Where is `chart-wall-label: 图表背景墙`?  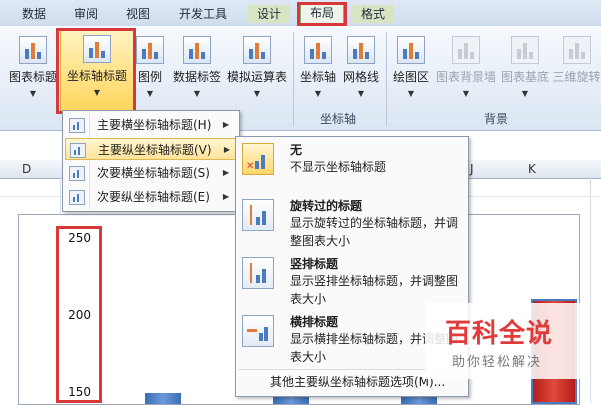
chart-wall-label: 图表背景墙 is located at coordinates (465, 77).